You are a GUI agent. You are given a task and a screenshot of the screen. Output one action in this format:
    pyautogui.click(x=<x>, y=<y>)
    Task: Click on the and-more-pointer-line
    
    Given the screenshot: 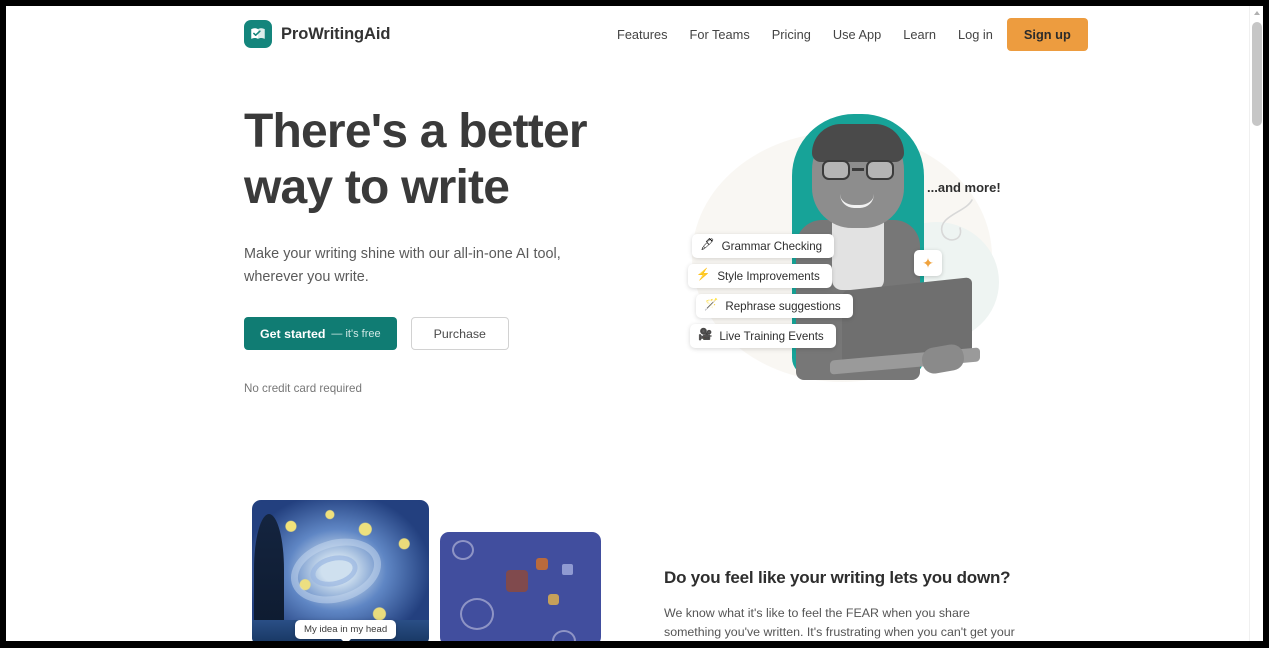 What is the action you would take?
    pyautogui.click(x=957, y=220)
    